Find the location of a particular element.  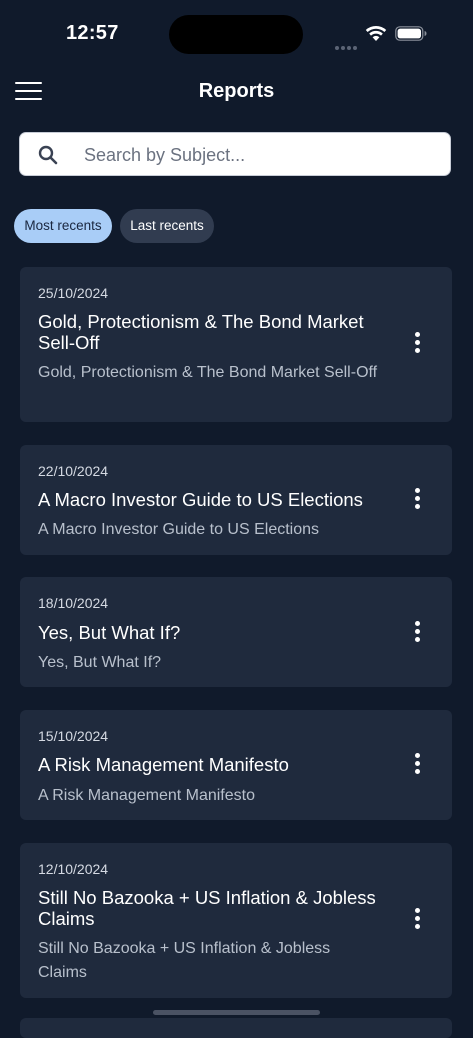

search-box is located at coordinates (235, 154).